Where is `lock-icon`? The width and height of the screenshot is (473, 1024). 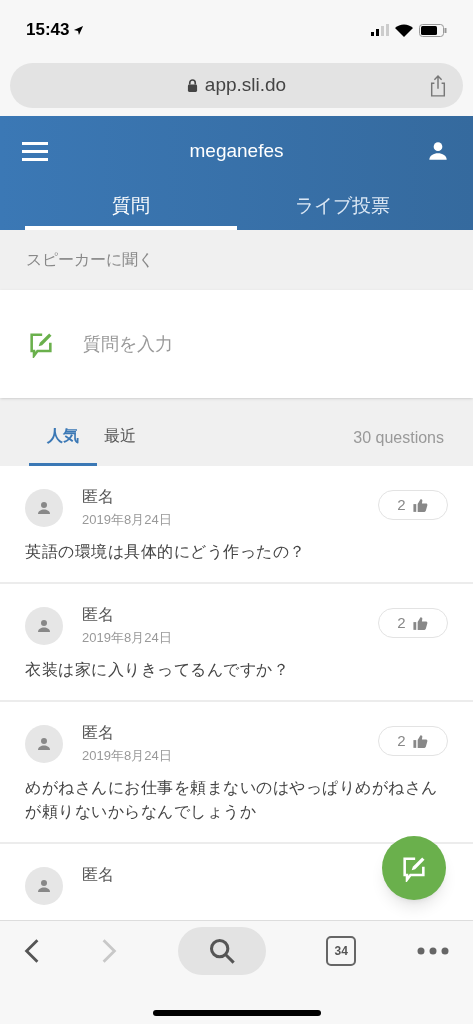 lock-icon is located at coordinates (192, 85).